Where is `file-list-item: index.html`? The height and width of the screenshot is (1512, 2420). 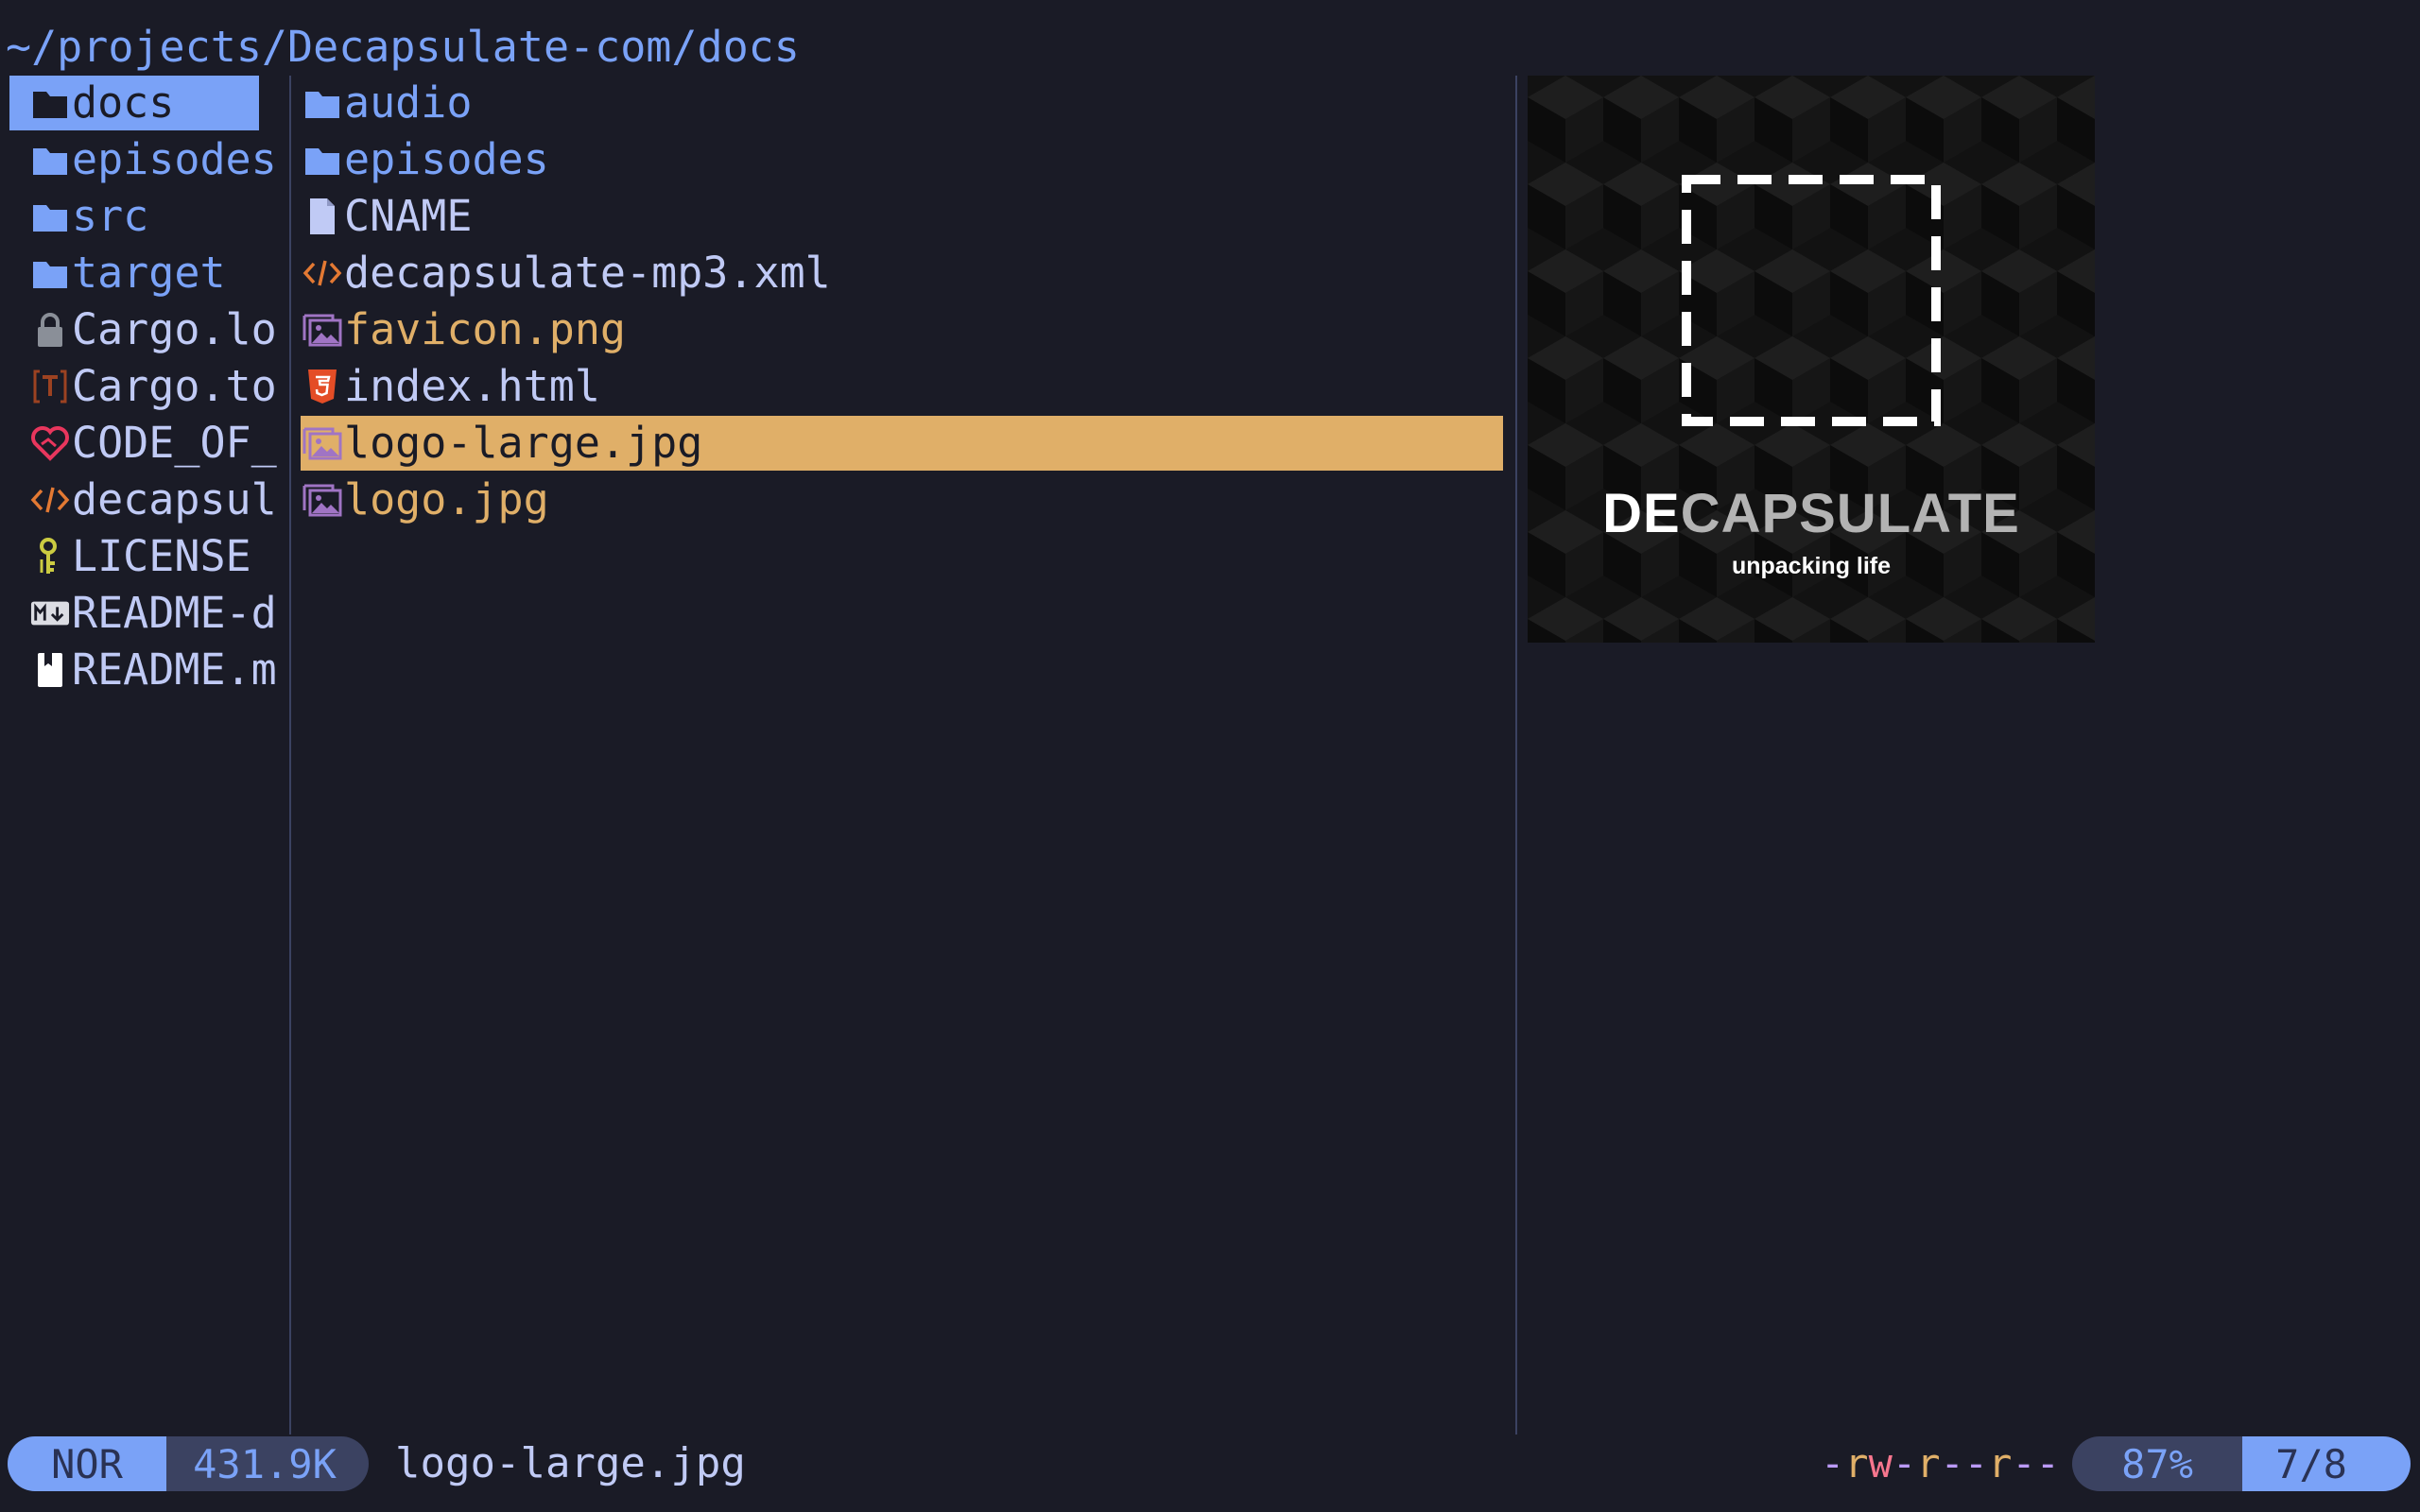 file-list-item: index.html is located at coordinates (903, 386).